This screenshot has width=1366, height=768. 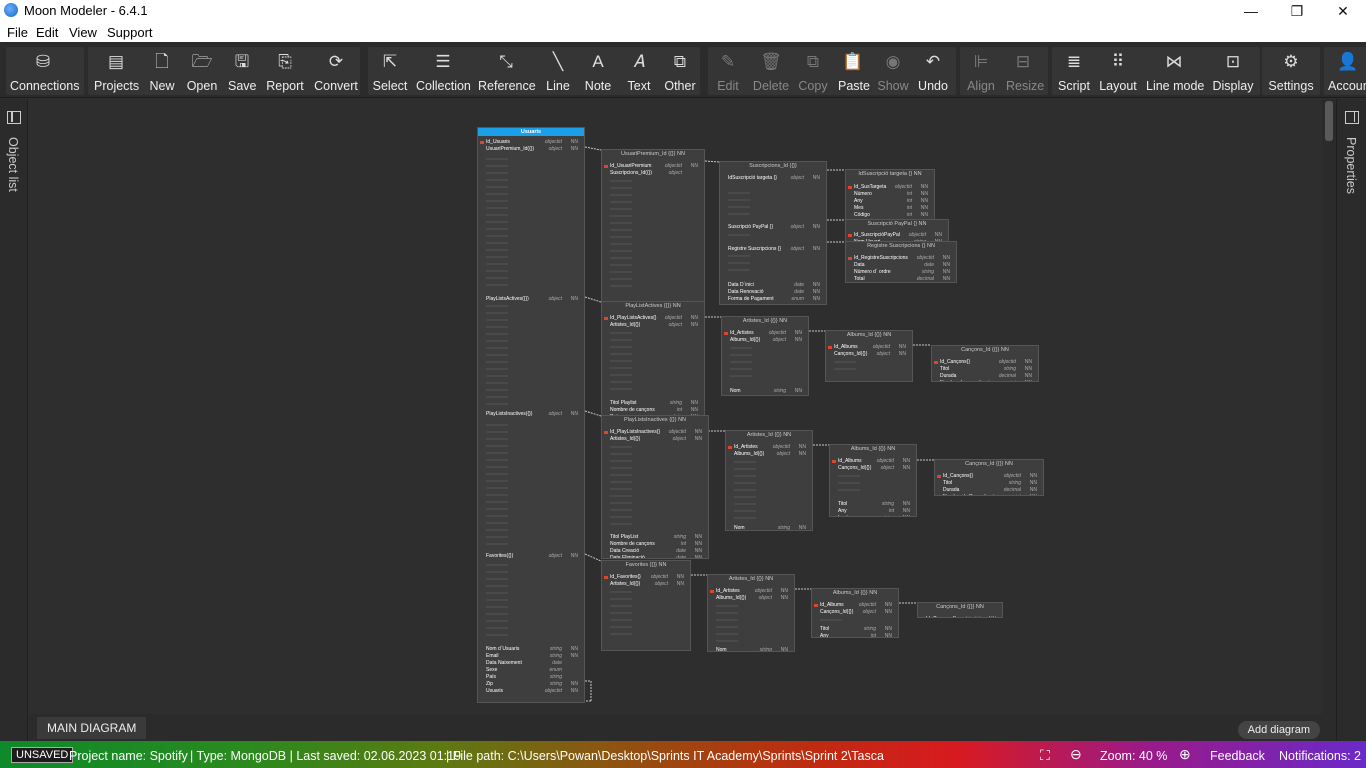 What do you see at coordinates (680, 71) in the screenshot?
I see `other-button: ⧉ Other` at bounding box center [680, 71].